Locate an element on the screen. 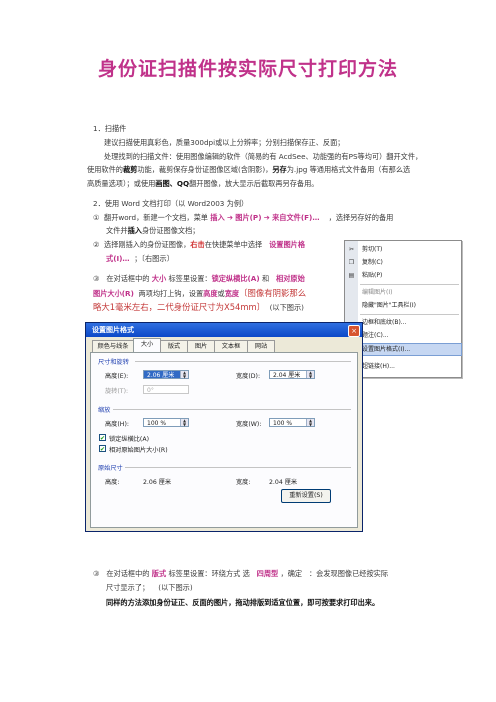 The width and height of the screenshot is (496, 702). tab-size: 大小 is located at coordinates (147, 345).